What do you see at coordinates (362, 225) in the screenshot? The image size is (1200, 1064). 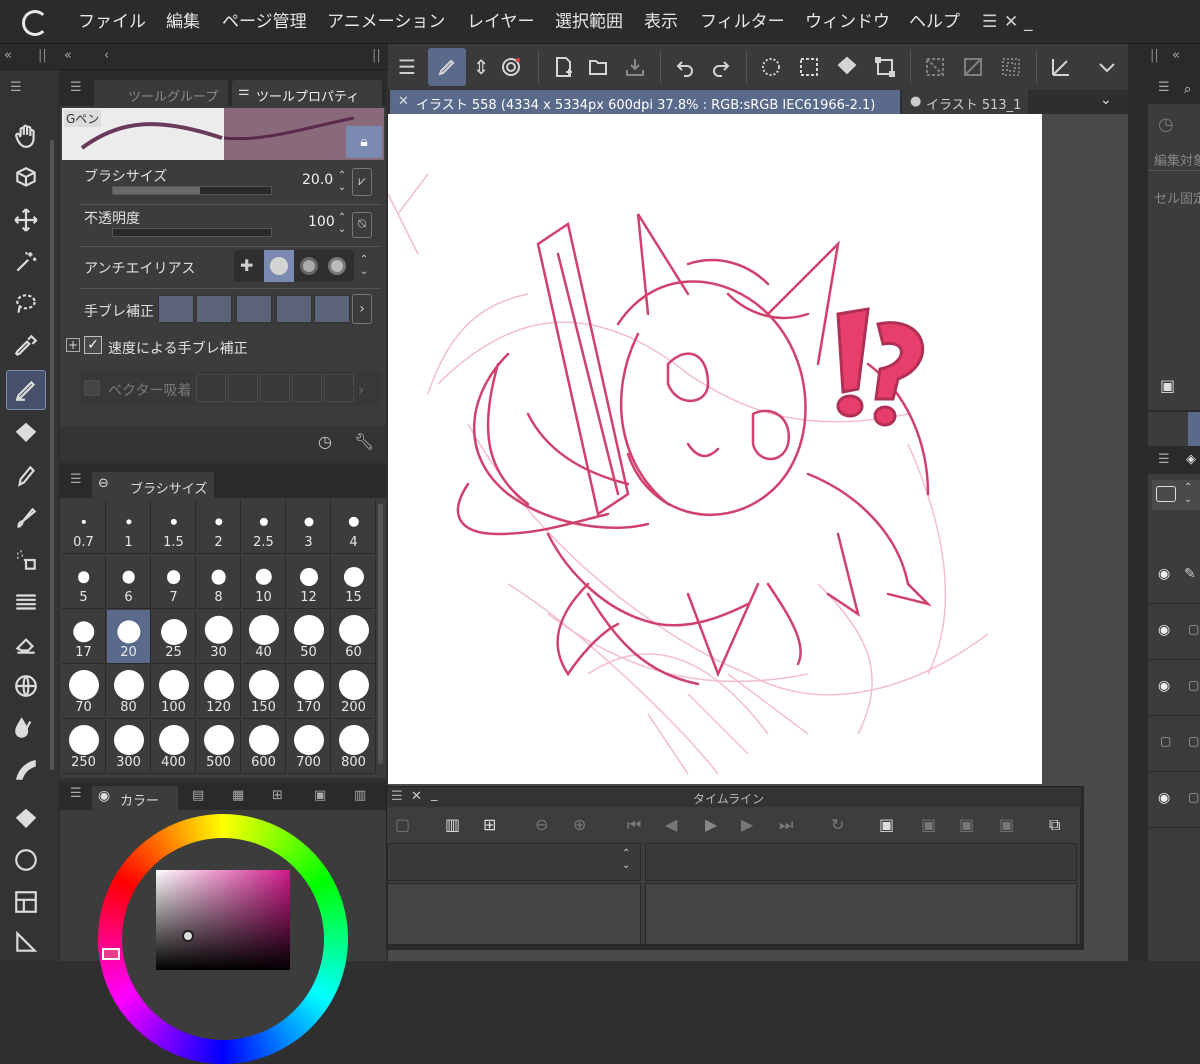 I see `opacity-settings-icon: ⍉` at bounding box center [362, 225].